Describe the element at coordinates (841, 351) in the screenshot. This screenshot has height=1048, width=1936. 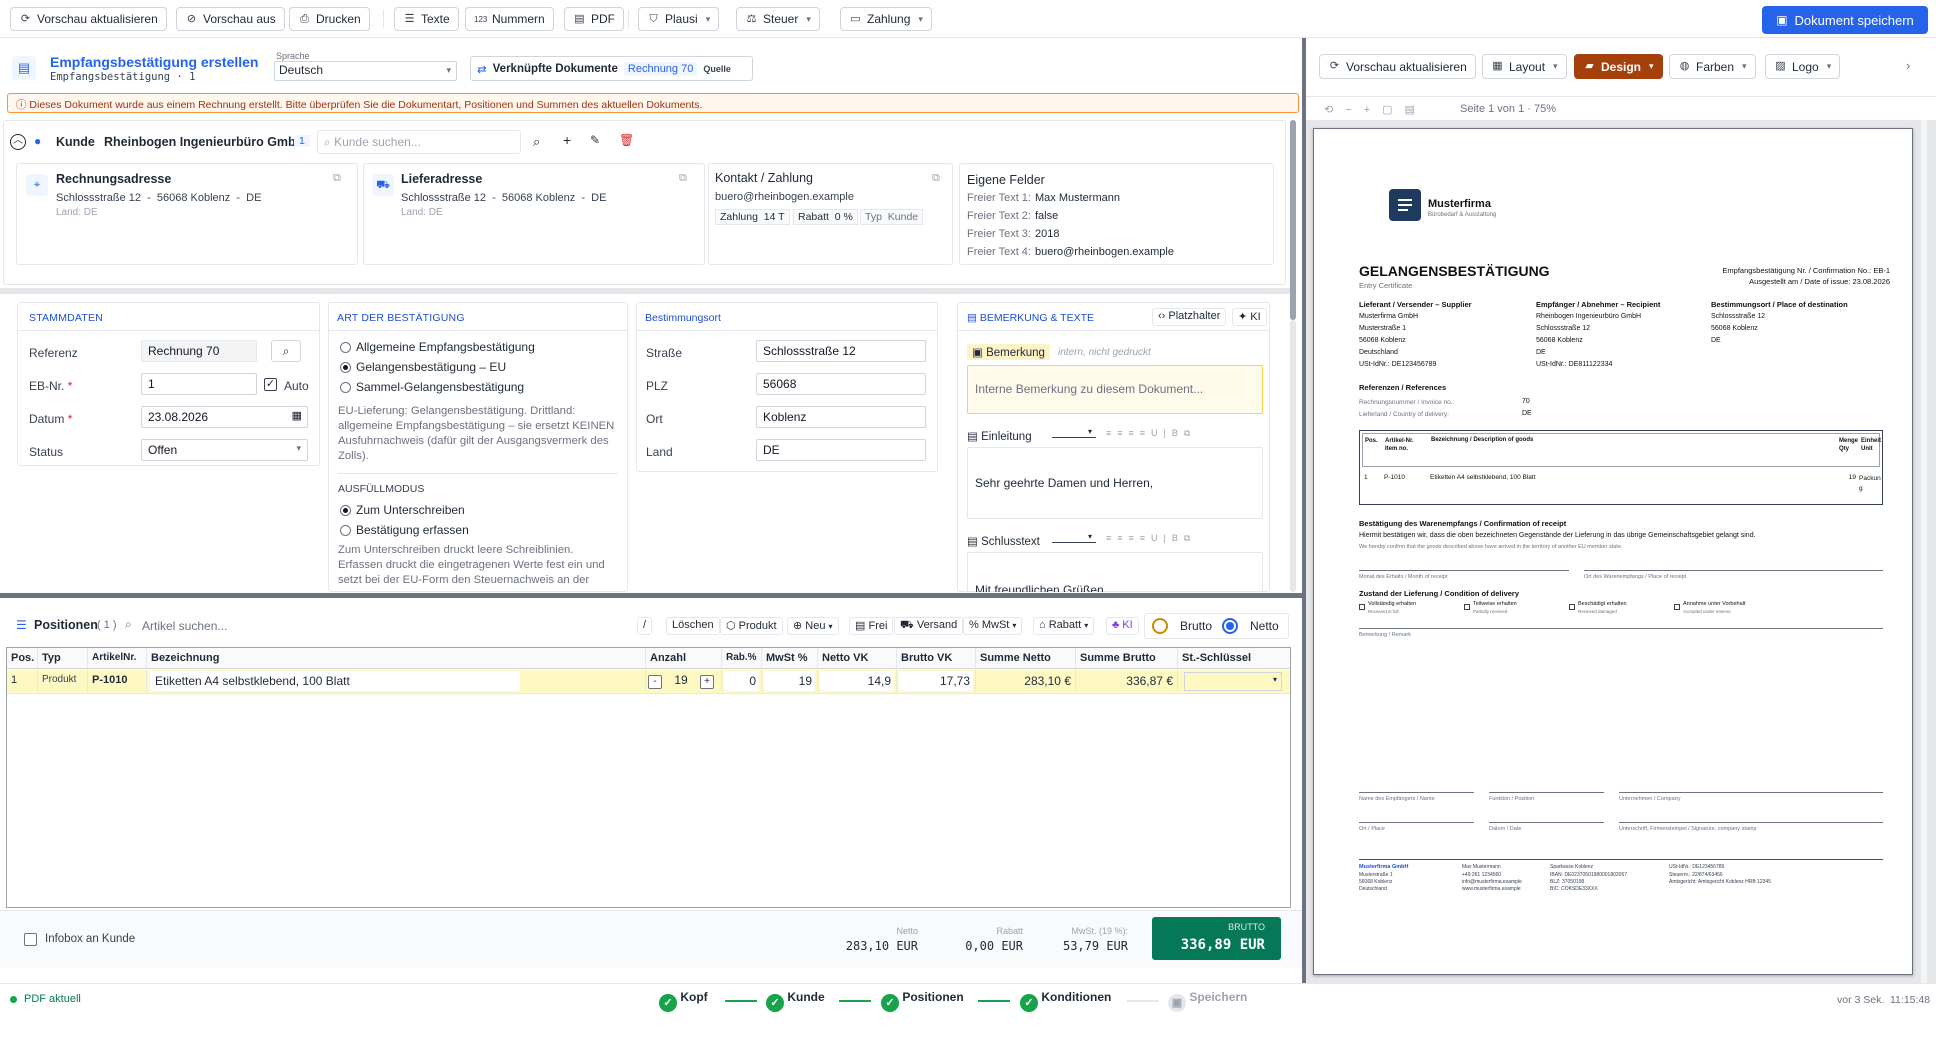
I see `street-input: Schlossstraße 12` at that location.